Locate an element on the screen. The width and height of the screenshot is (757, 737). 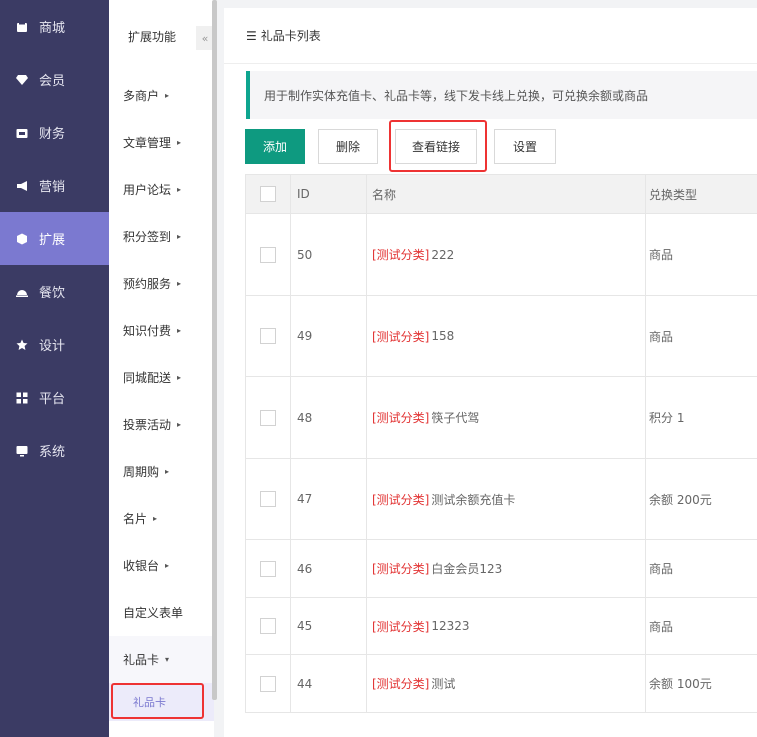
nav-item-member: 会员 is located at coordinates (54, 79).